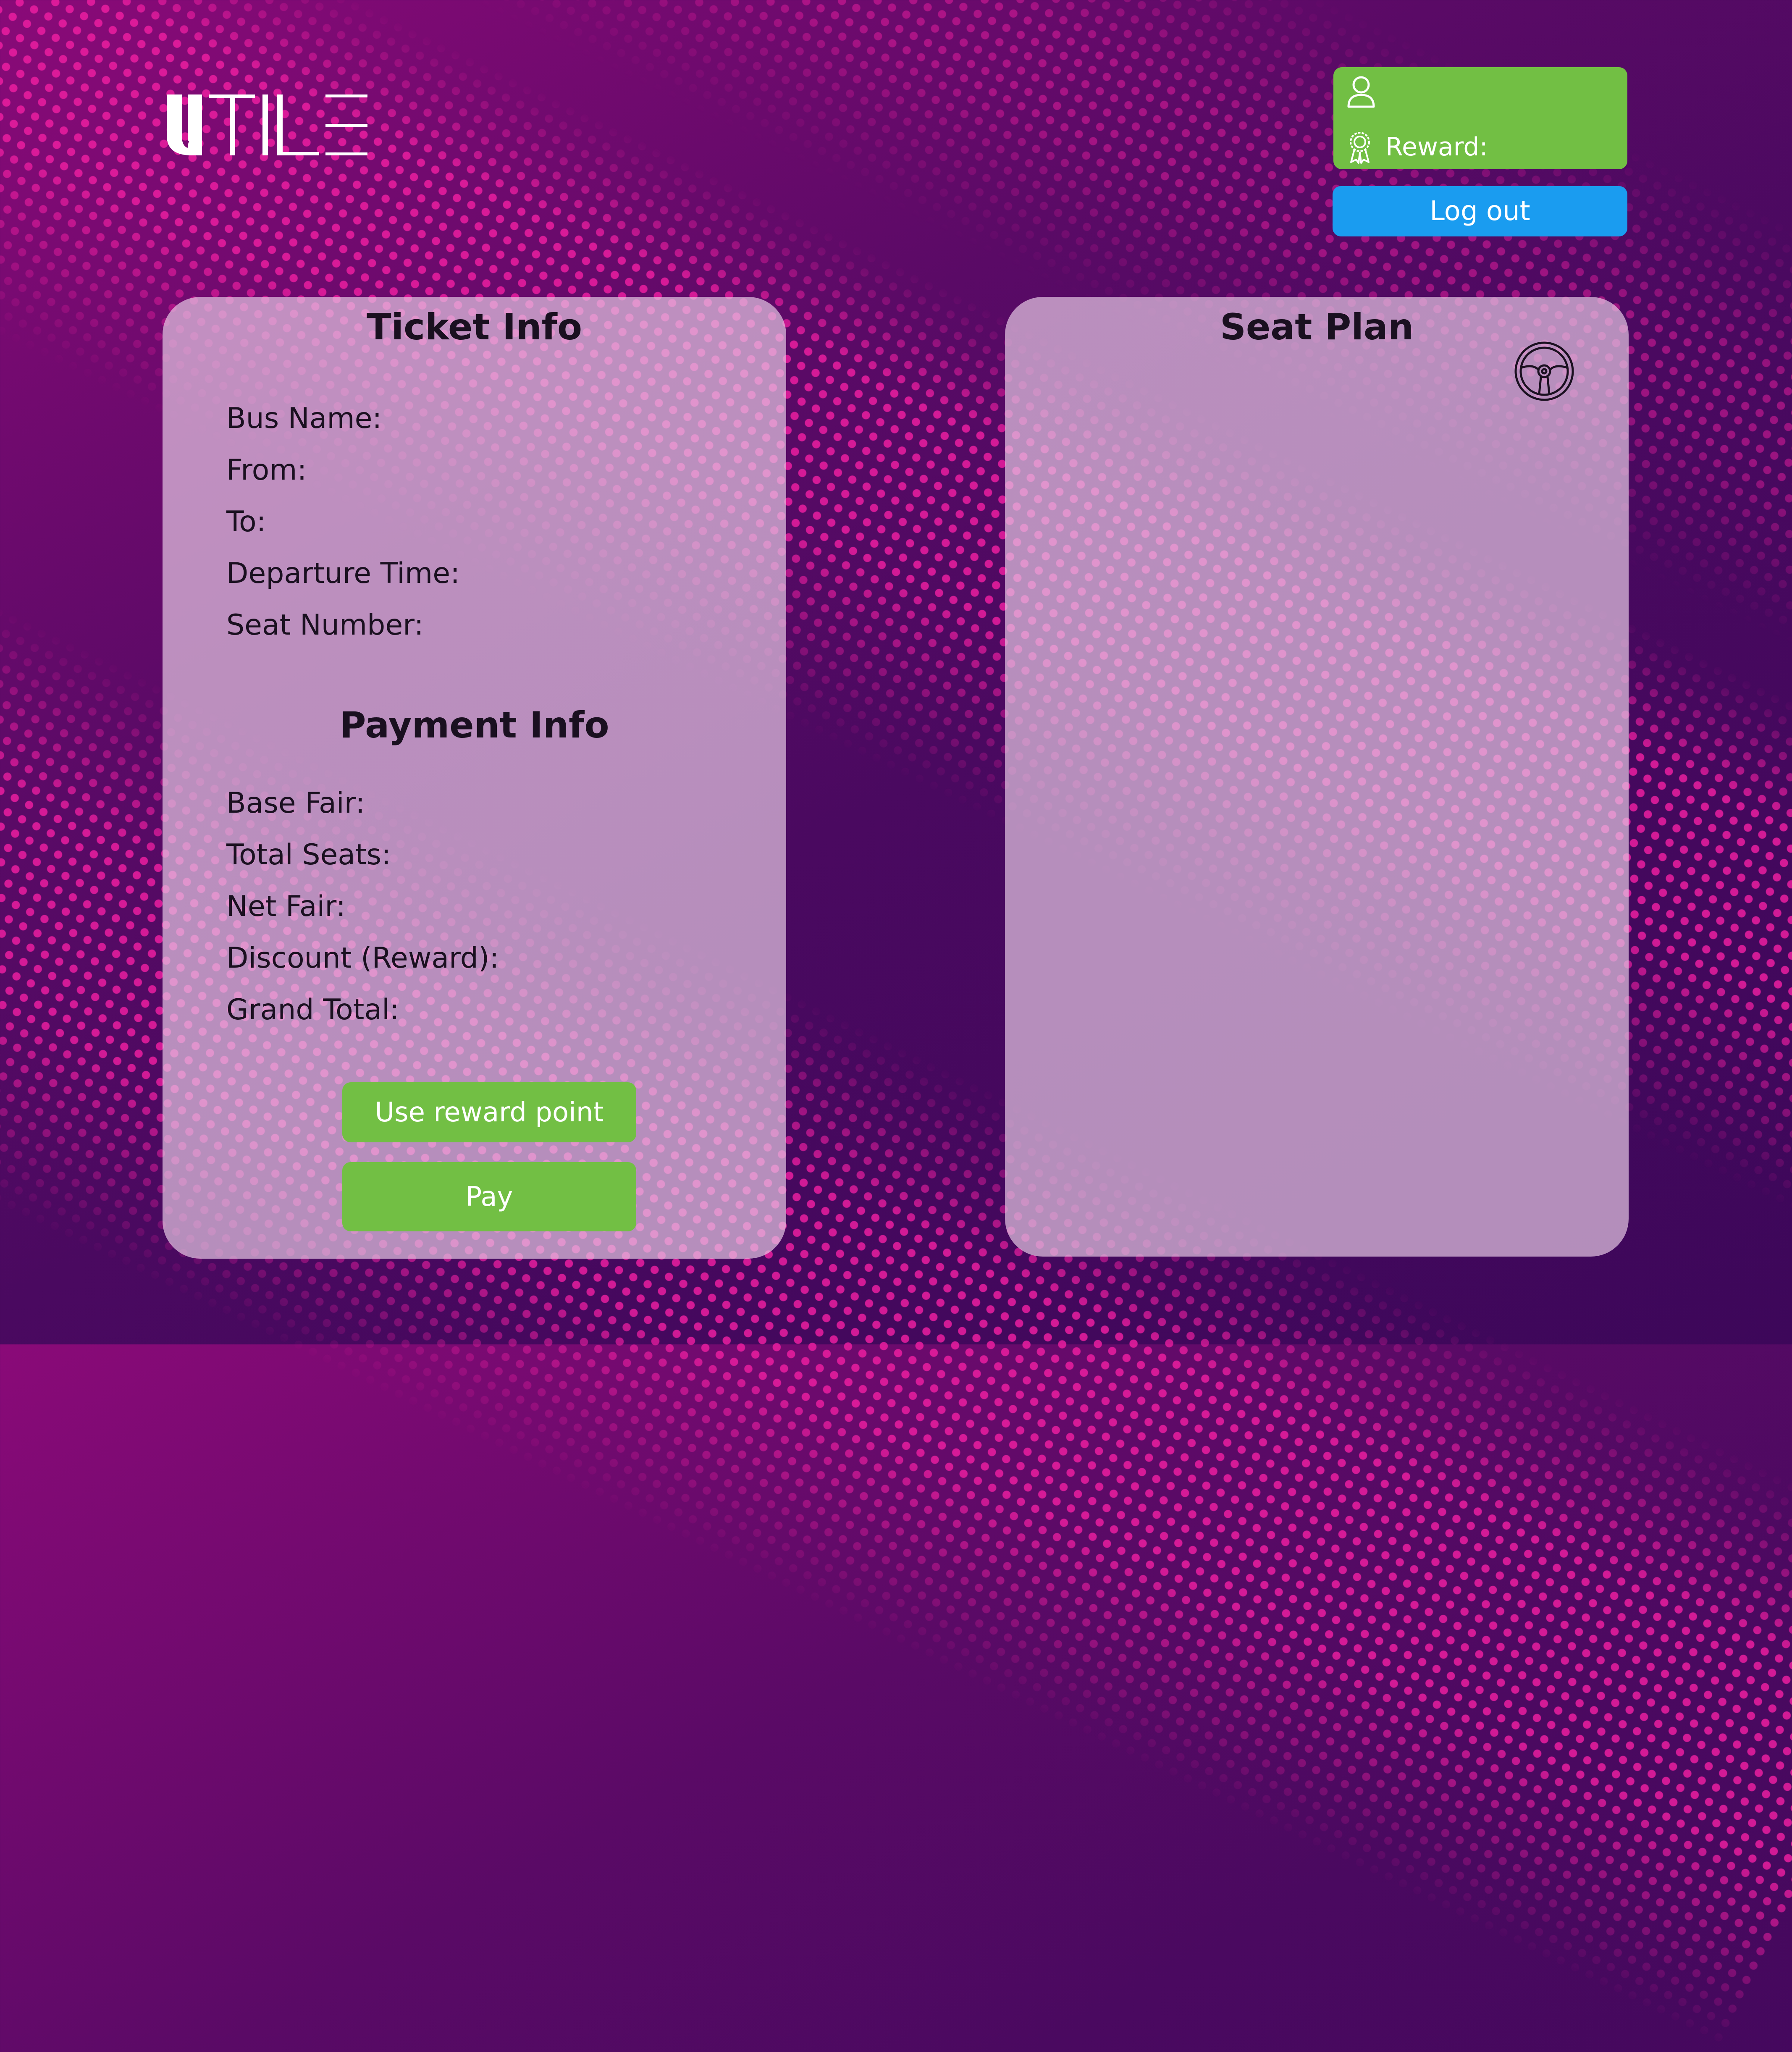  I want to click on pay-button: Pay, so click(489, 1197).